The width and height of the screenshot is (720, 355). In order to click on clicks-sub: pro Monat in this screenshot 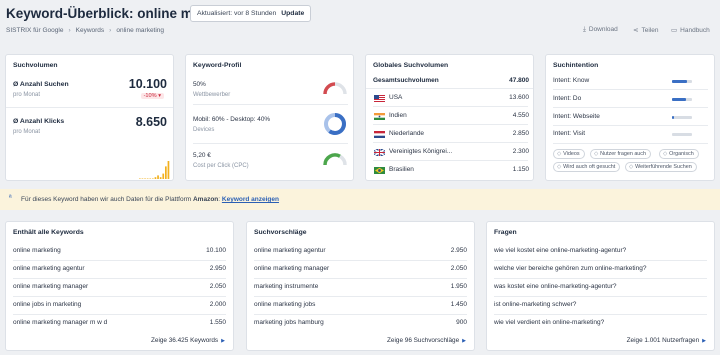, I will do `click(27, 132)`.